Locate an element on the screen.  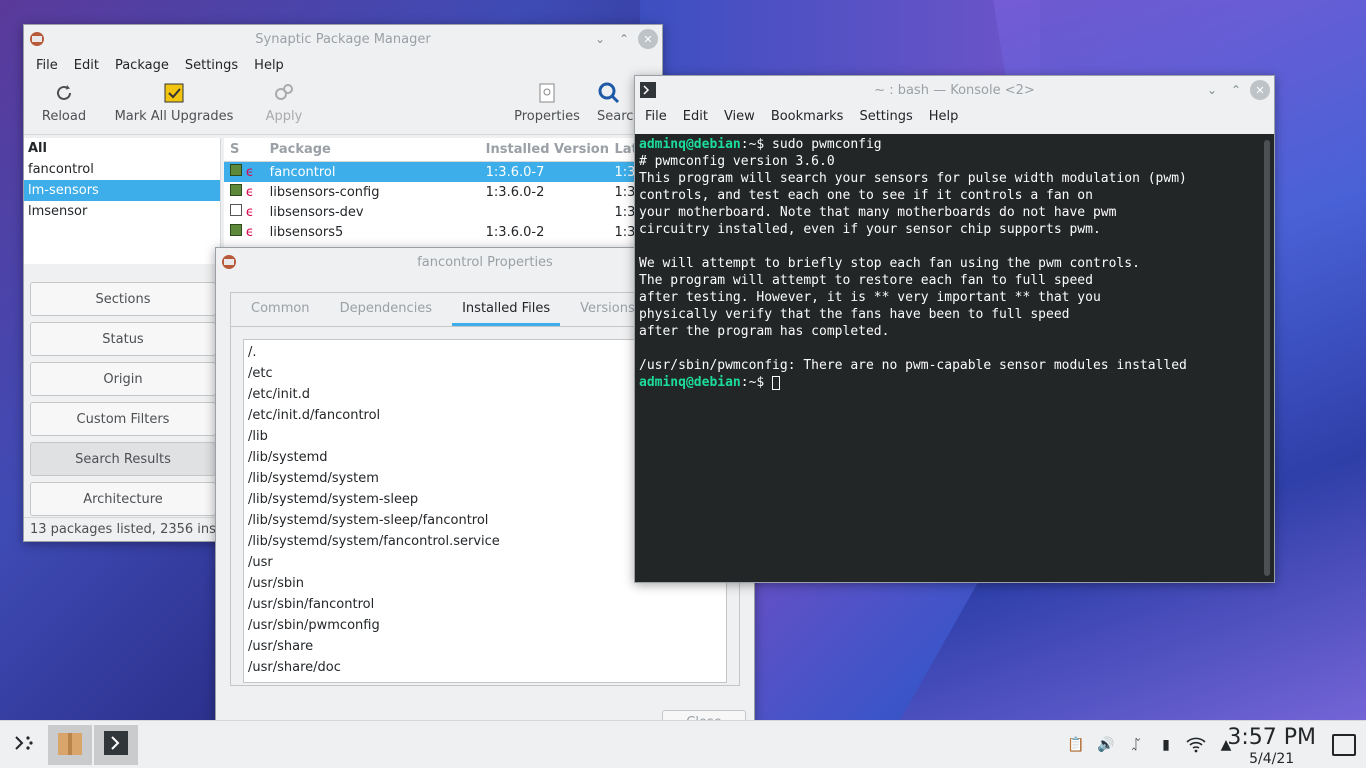
properties-button: Properties is located at coordinates (547, 106).